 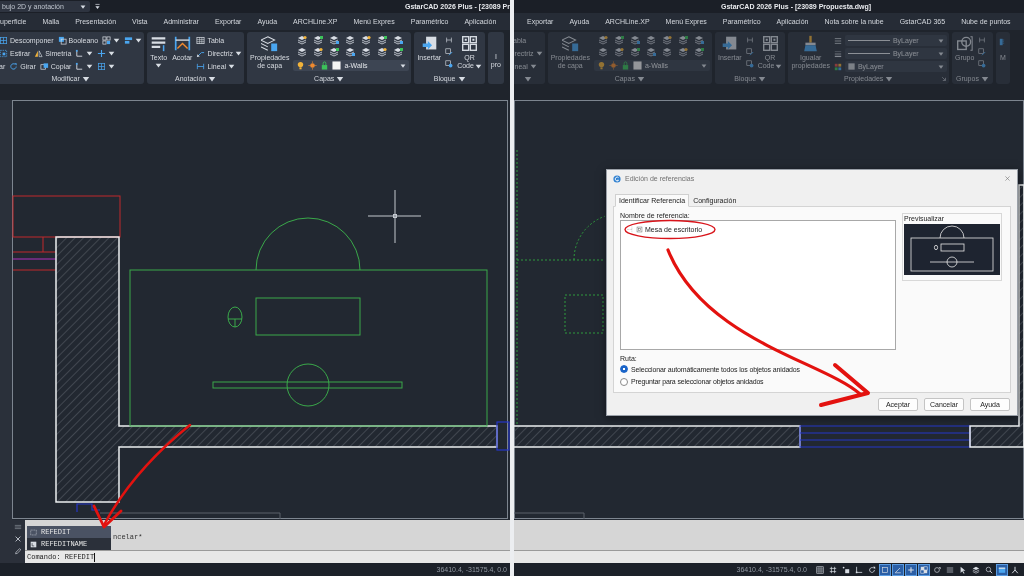 I want to click on block-icon, so click(x=639, y=229).